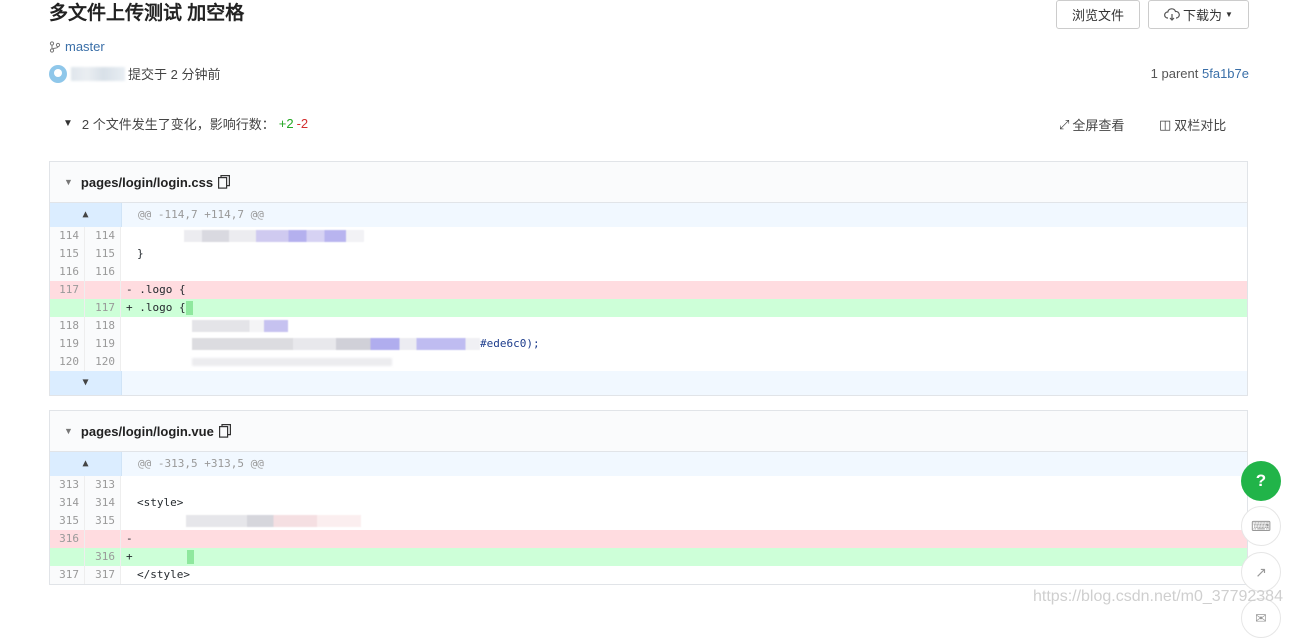 This screenshot has height=638, width=1289. Describe the element at coordinates (160, 502) in the screenshot. I see `line-code: <style>` at that location.